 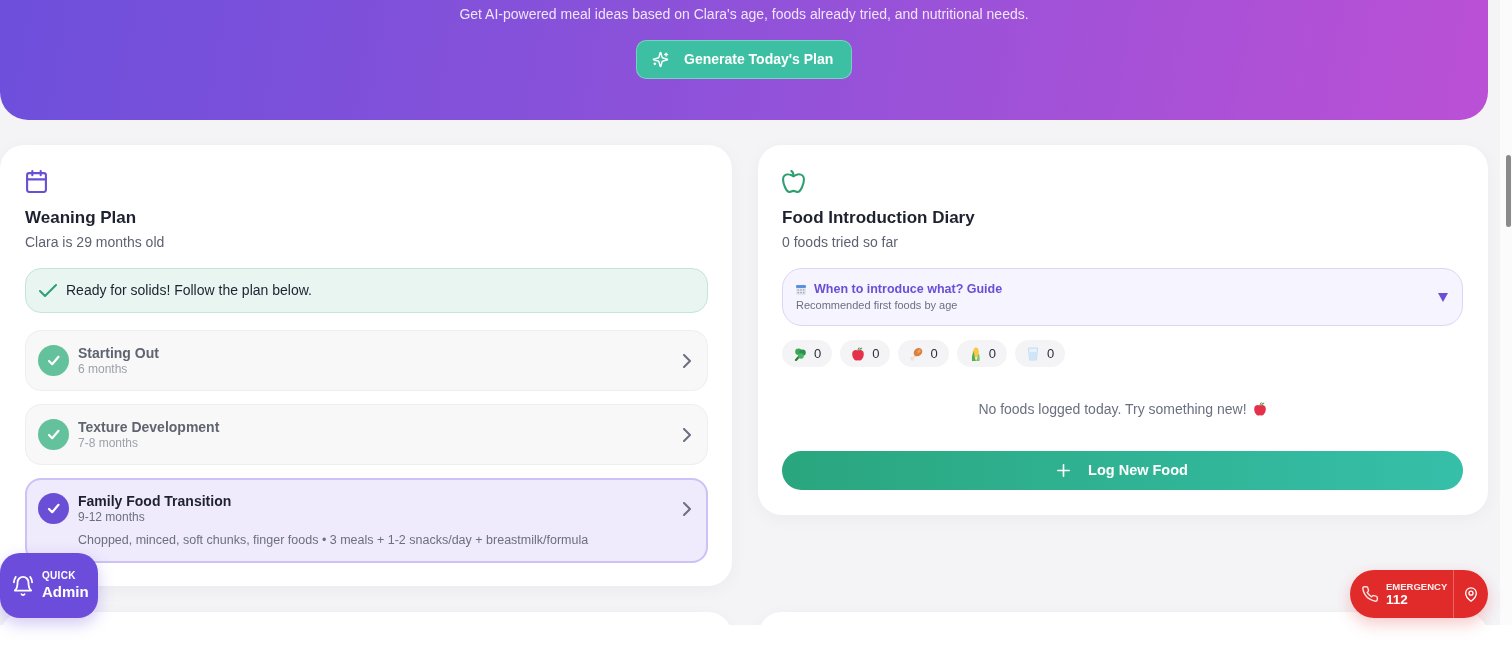 What do you see at coordinates (1122, 297) in the screenshot?
I see `guide-toggle: When to introduce what? Guide Recommended first foods by age` at bounding box center [1122, 297].